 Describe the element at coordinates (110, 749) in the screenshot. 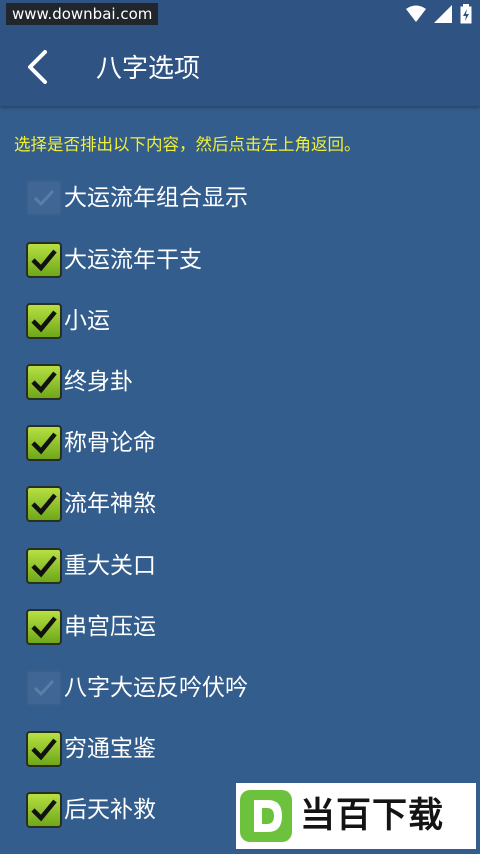

I see `option-label: 穷通宝鉴` at that location.